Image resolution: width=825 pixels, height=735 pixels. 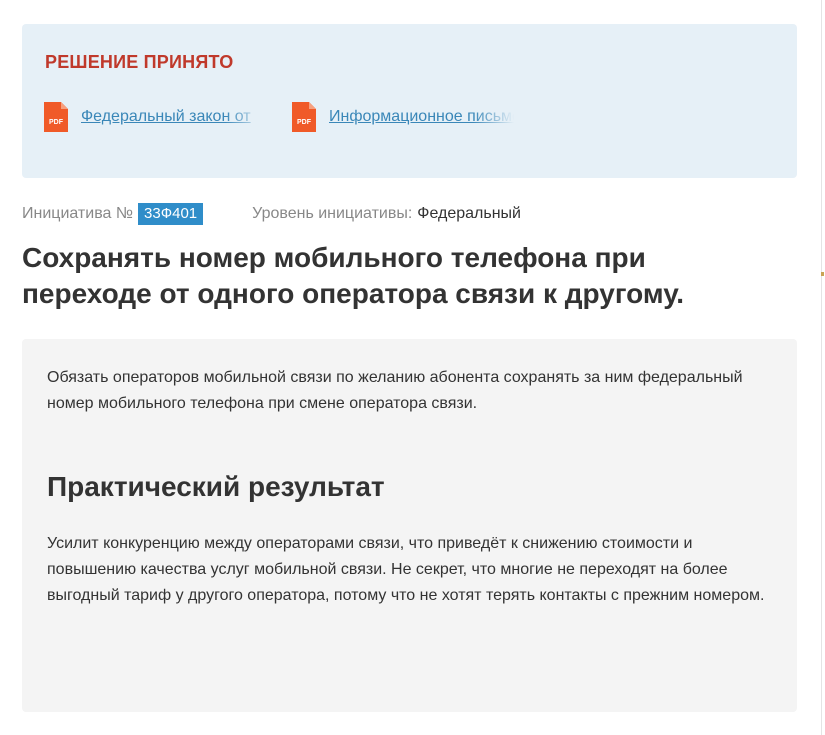 What do you see at coordinates (216, 486) in the screenshot?
I see `result-heading: Практический результат` at bounding box center [216, 486].